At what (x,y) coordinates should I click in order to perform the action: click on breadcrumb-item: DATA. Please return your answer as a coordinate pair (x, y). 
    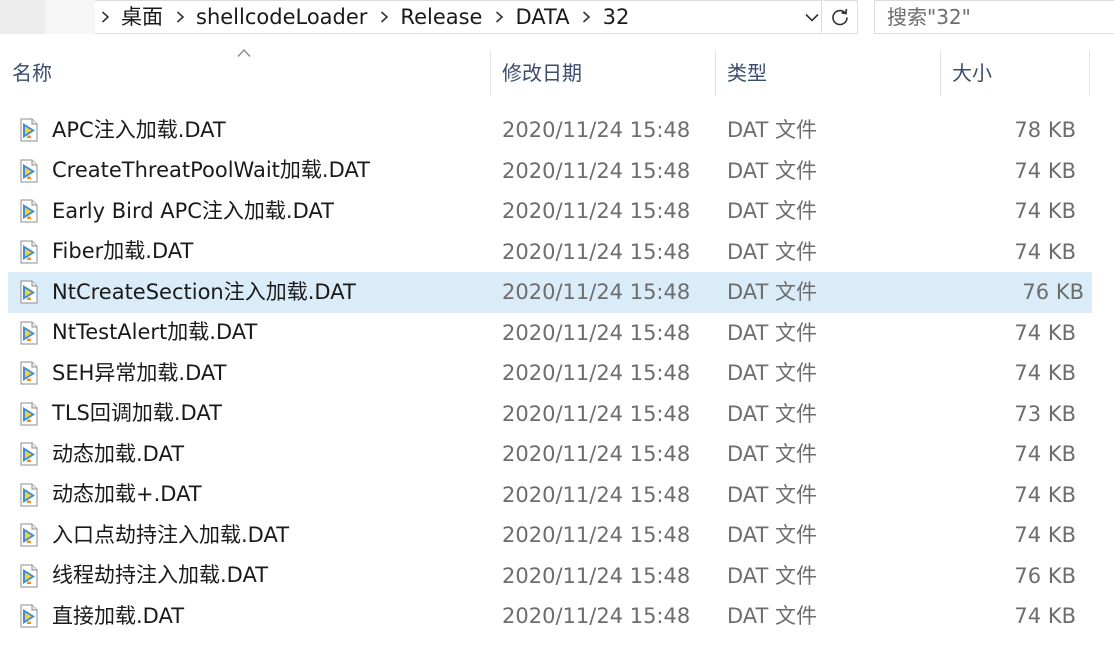
    Looking at the image, I should click on (542, 17).